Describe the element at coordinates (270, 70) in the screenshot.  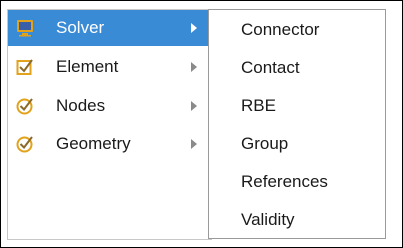
I see `submenu-item-contact: Contact` at that location.